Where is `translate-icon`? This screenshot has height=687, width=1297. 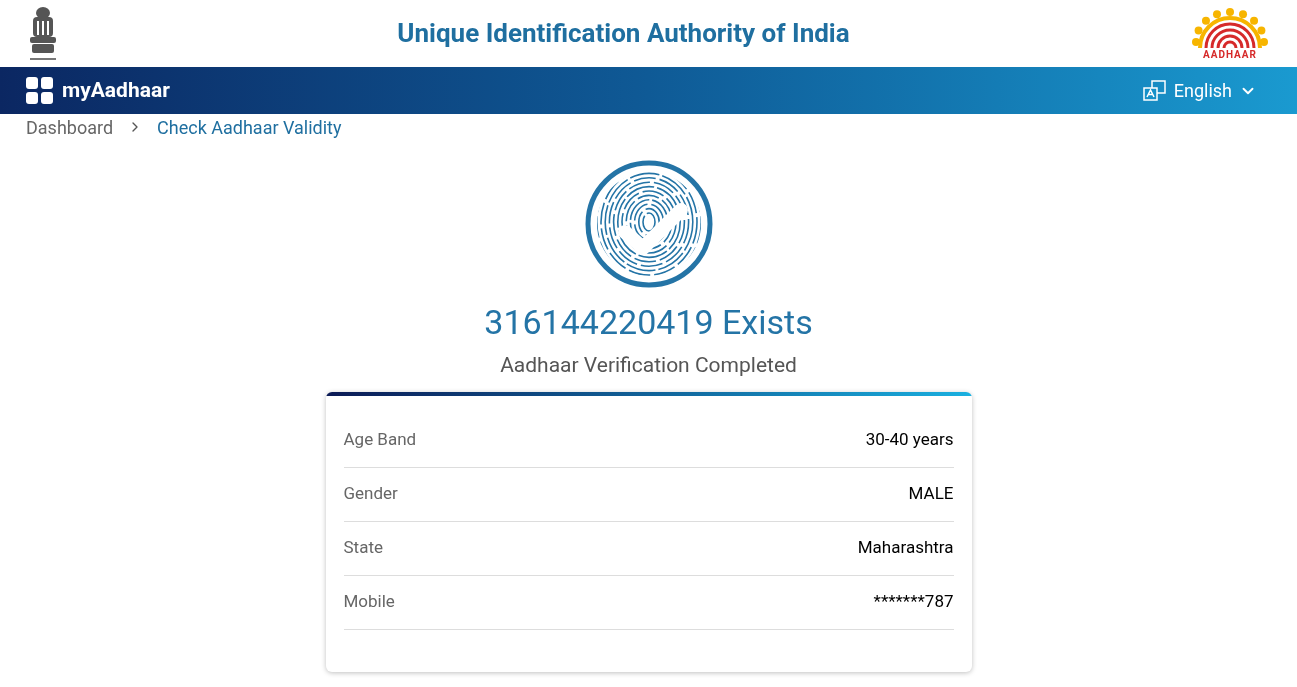
translate-icon is located at coordinates (1154, 90).